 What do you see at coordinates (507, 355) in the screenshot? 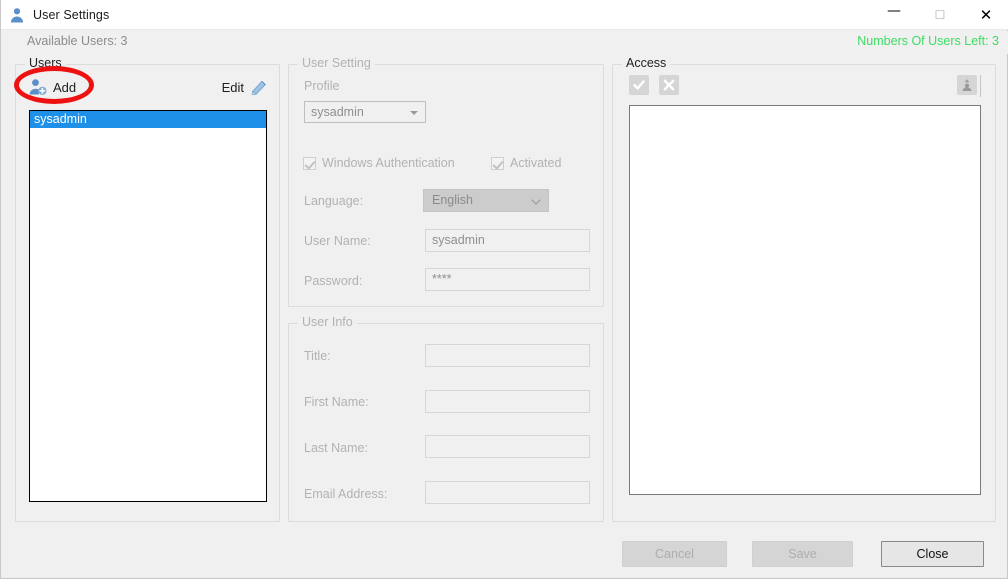
I see `title-input` at bounding box center [507, 355].